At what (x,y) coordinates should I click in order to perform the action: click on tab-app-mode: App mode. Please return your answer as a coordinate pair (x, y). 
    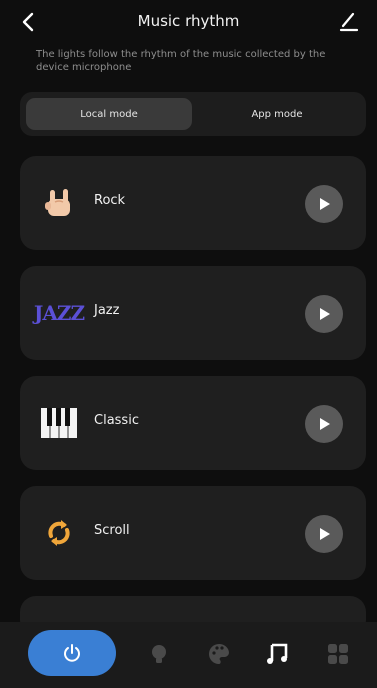
    Looking at the image, I should click on (277, 114).